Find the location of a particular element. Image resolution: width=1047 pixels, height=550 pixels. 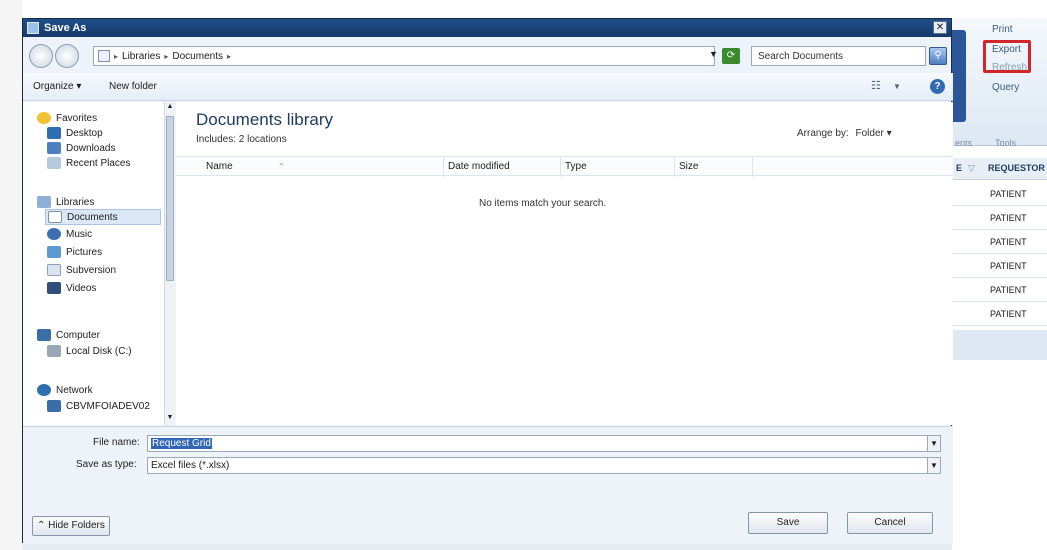

cancel-button: Cancel is located at coordinates (890, 523).